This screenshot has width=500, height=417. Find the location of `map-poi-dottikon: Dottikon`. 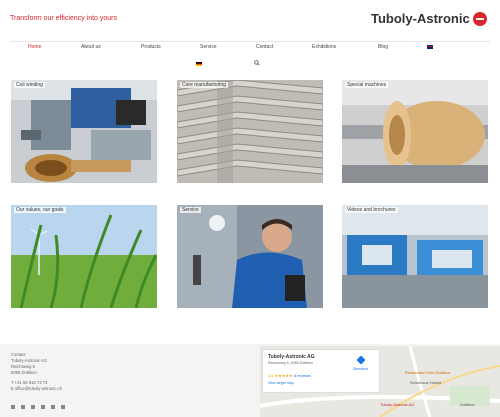

map-poi-dottikon: Dottikon is located at coordinates (467, 404).